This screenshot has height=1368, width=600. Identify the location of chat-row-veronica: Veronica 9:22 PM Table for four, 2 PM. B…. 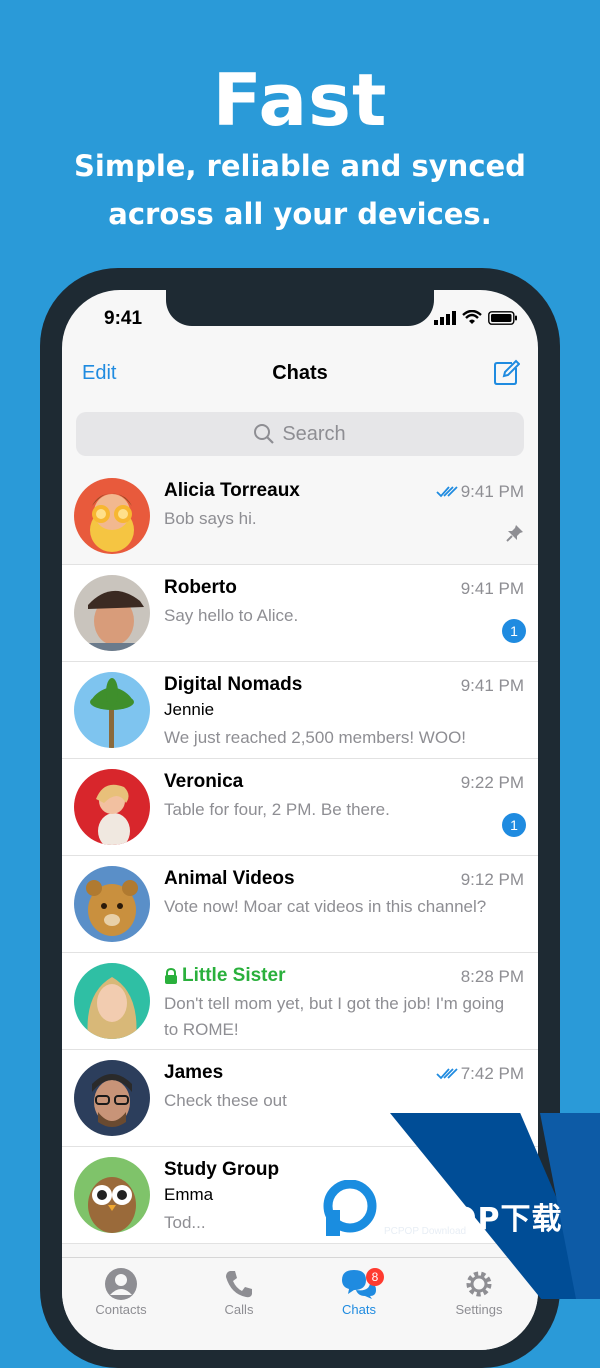
(300, 807).